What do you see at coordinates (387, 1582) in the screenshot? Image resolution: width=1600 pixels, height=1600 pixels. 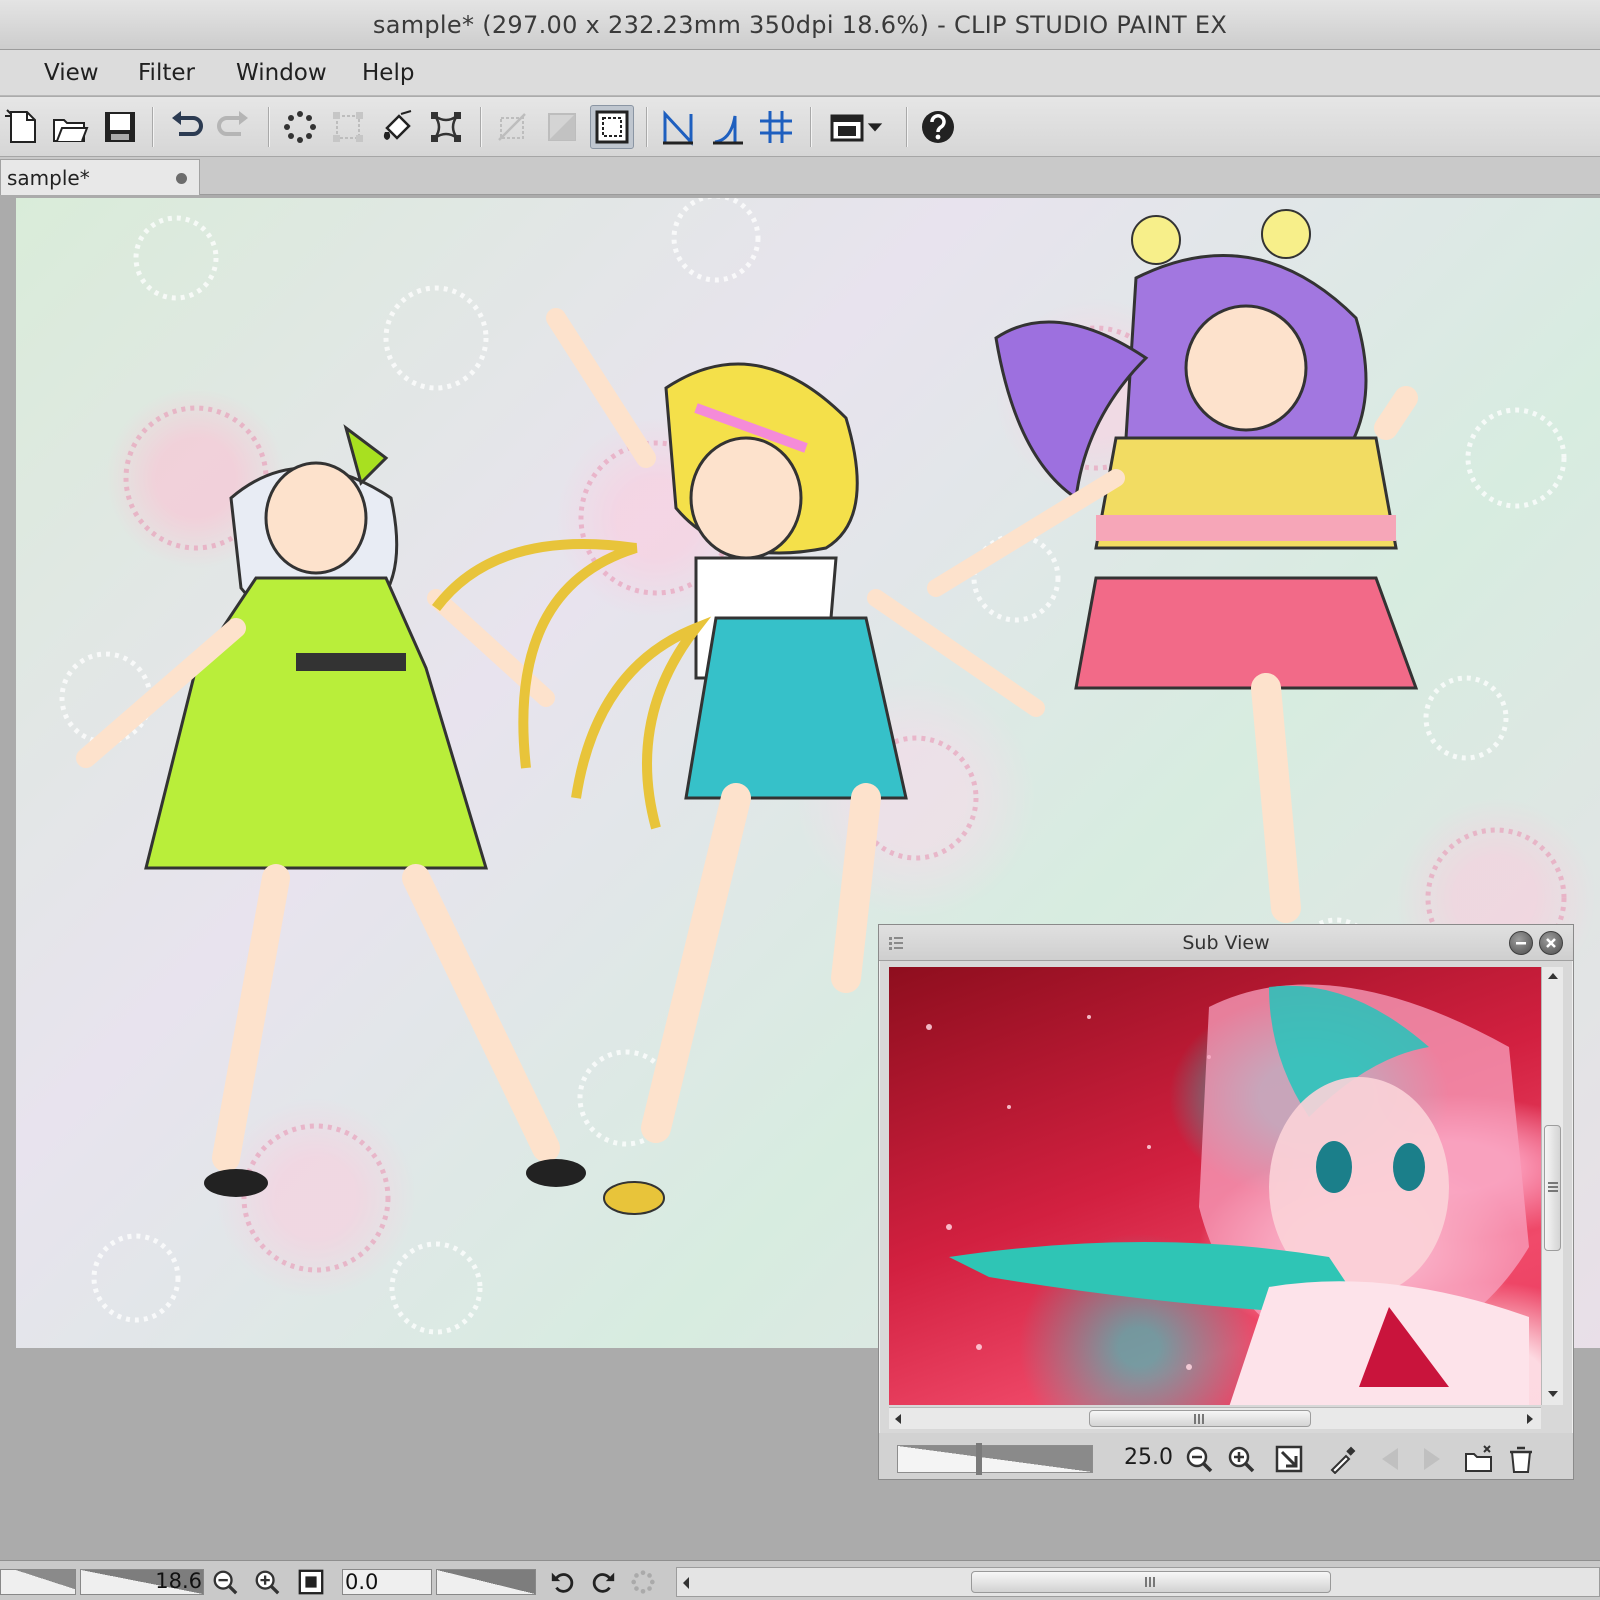 I see `canvas-rotation-value: 0.0` at bounding box center [387, 1582].